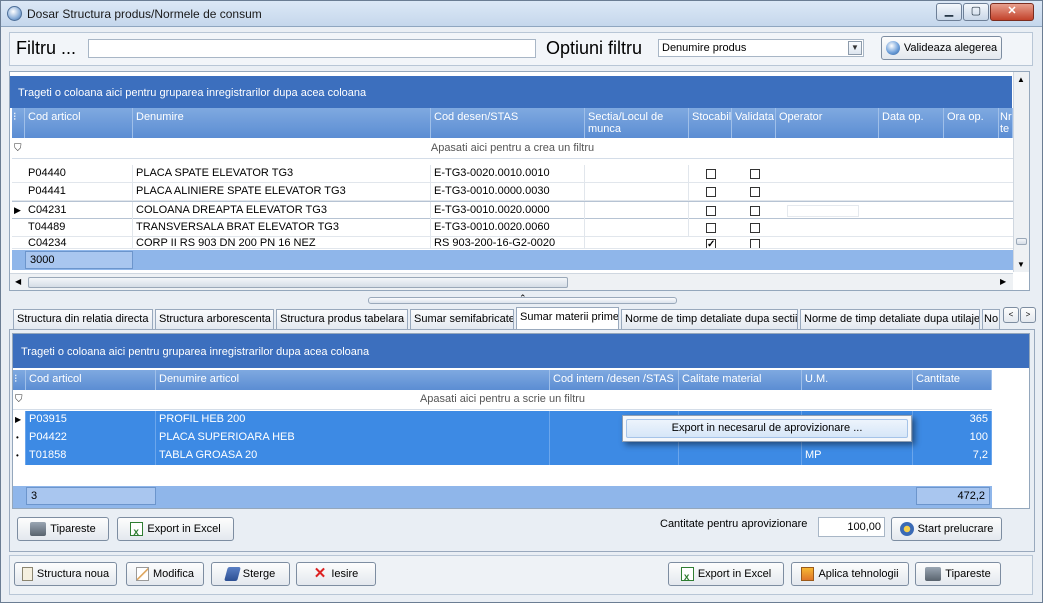 This screenshot has height=603, width=1043. Describe the element at coordinates (754, 123) in the screenshot. I see `col-validata: Validata` at that location.